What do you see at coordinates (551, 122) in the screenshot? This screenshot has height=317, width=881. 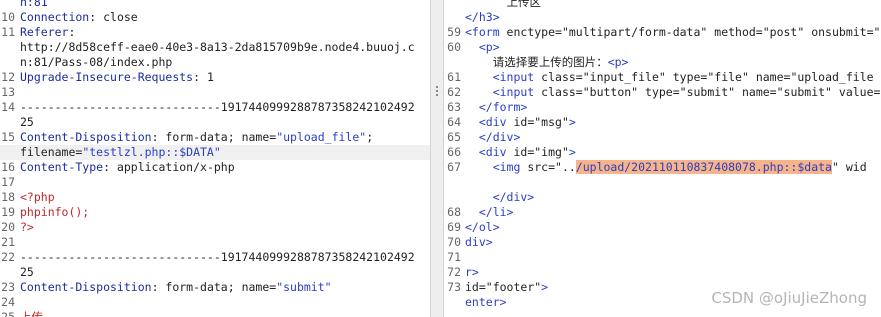 I see `code-token: "msg"` at bounding box center [551, 122].